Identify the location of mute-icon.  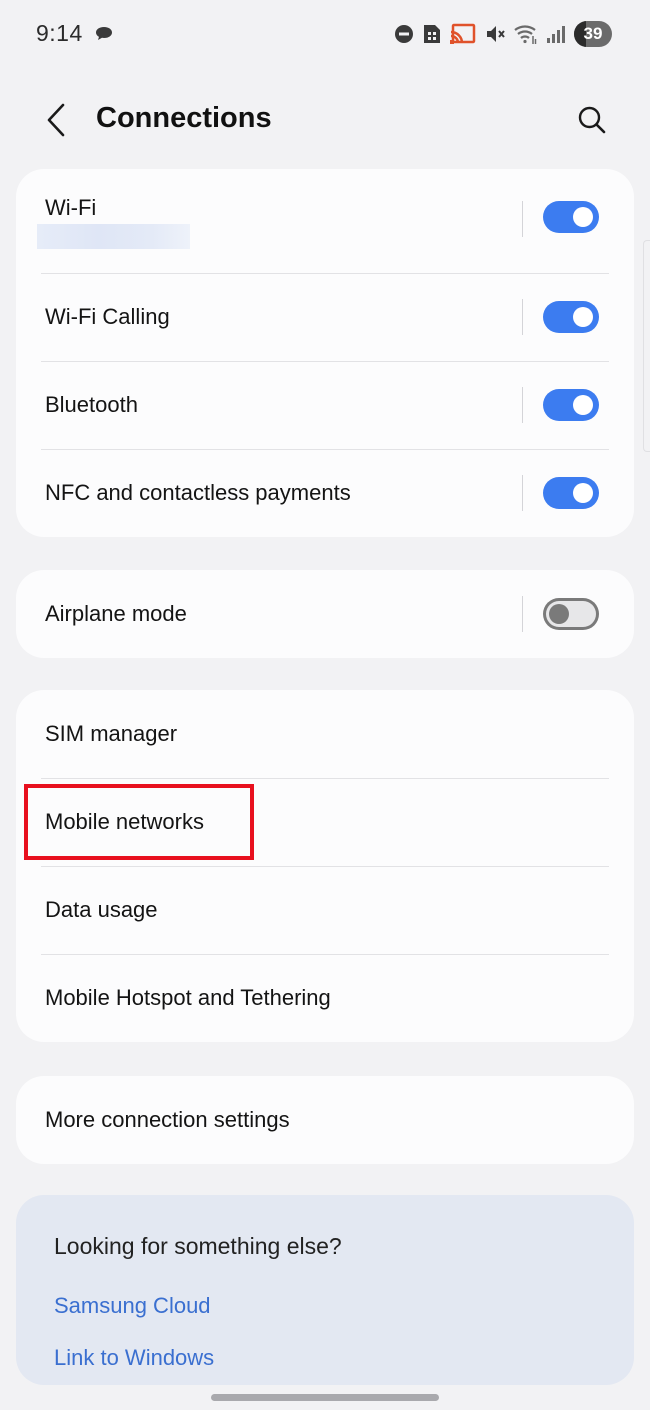
(496, 34).